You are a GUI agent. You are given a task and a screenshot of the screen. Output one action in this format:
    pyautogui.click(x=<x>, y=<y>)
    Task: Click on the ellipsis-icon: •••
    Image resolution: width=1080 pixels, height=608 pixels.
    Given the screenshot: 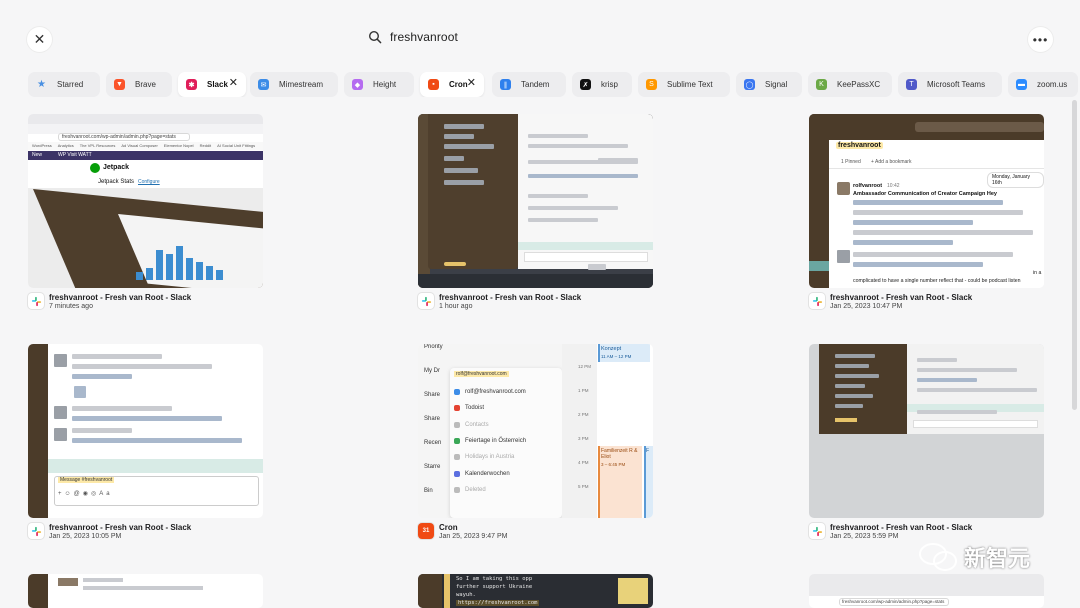 What is the action you would take?
    pyautogui.click(x=1040, y=39)
    